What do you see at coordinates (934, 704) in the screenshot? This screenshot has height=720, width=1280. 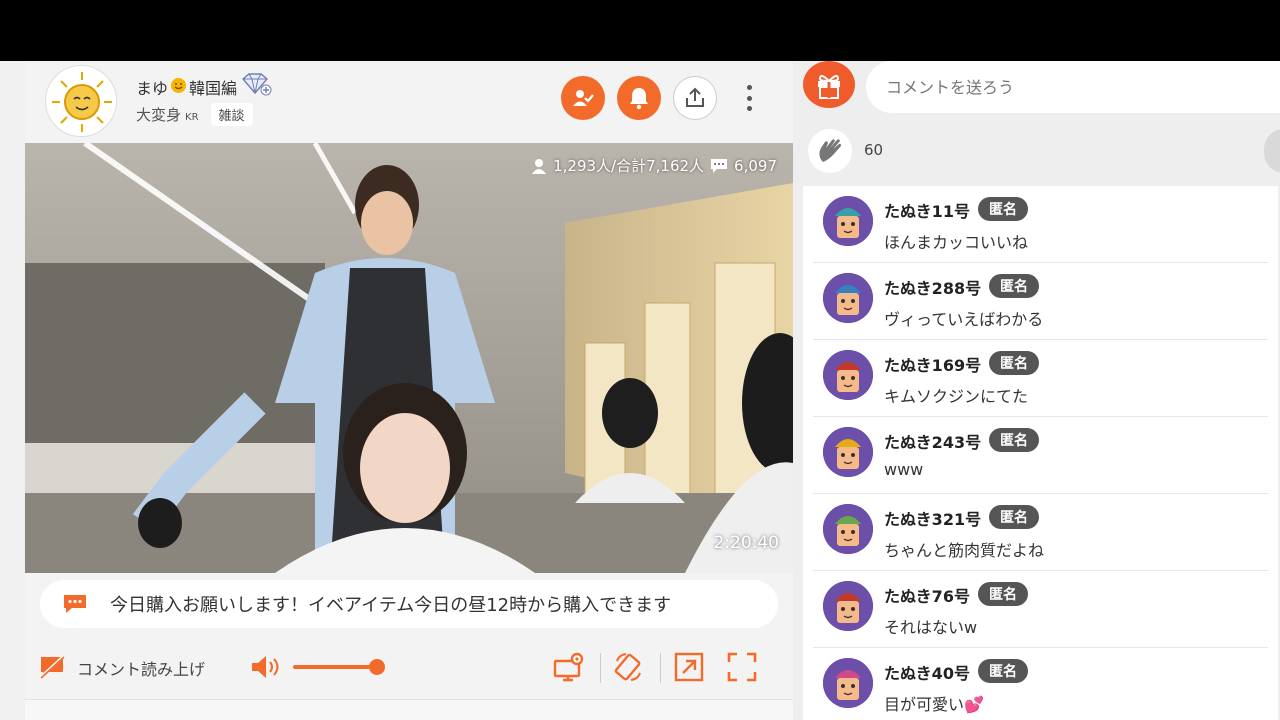 I see `chat-message-text: 目が可愛い💕` at bounding box center [934, 704].